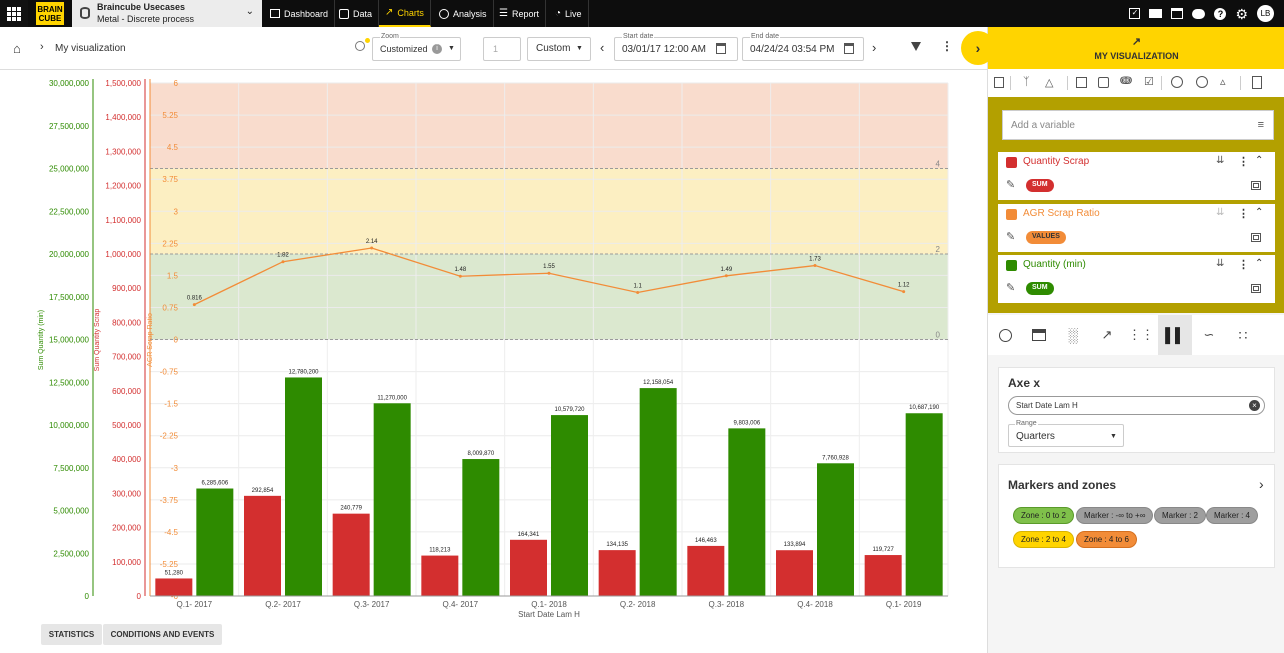 This screenshot has height=653, width=1284. What do you see at coordinates (602, 47) in the screenshot?
I see `previous-period-icon: ‹` at bounding box center [602, 47].